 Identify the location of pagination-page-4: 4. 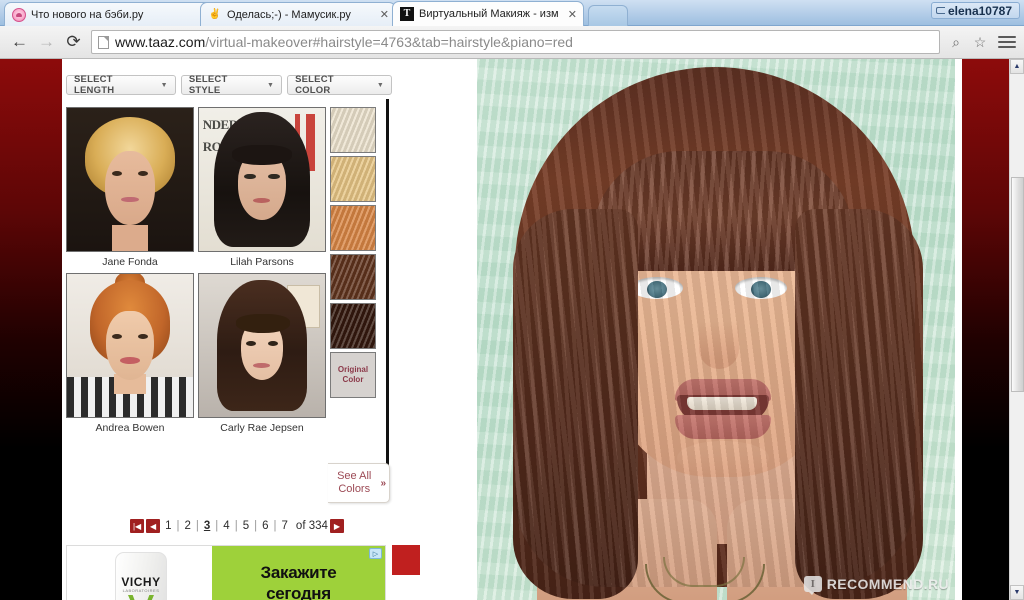
(226, 526).